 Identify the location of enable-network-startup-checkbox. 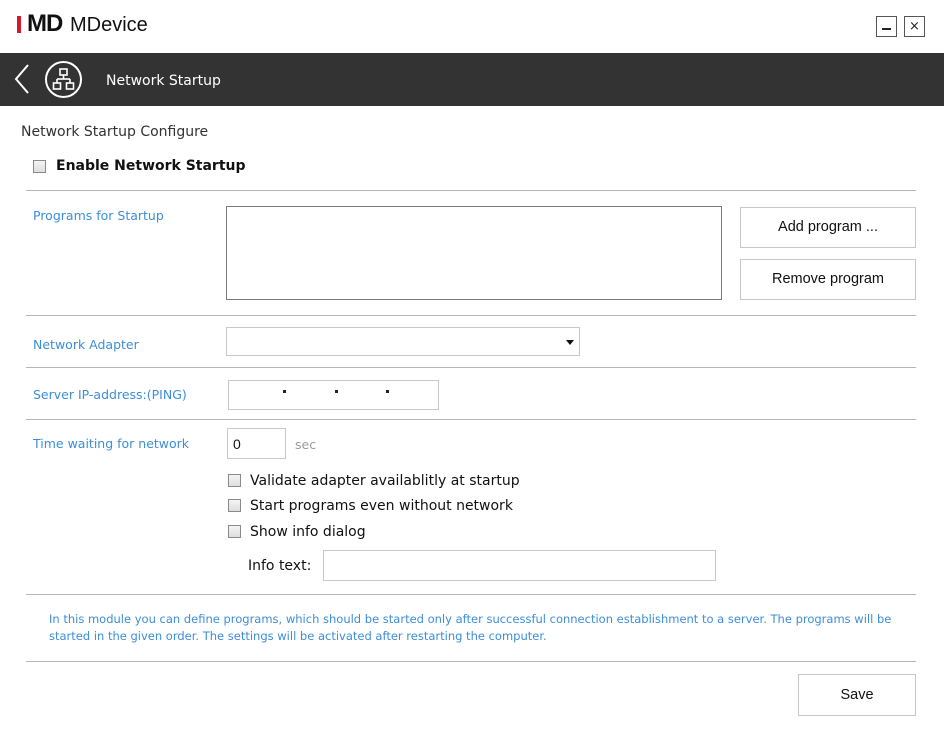
(39, 166).